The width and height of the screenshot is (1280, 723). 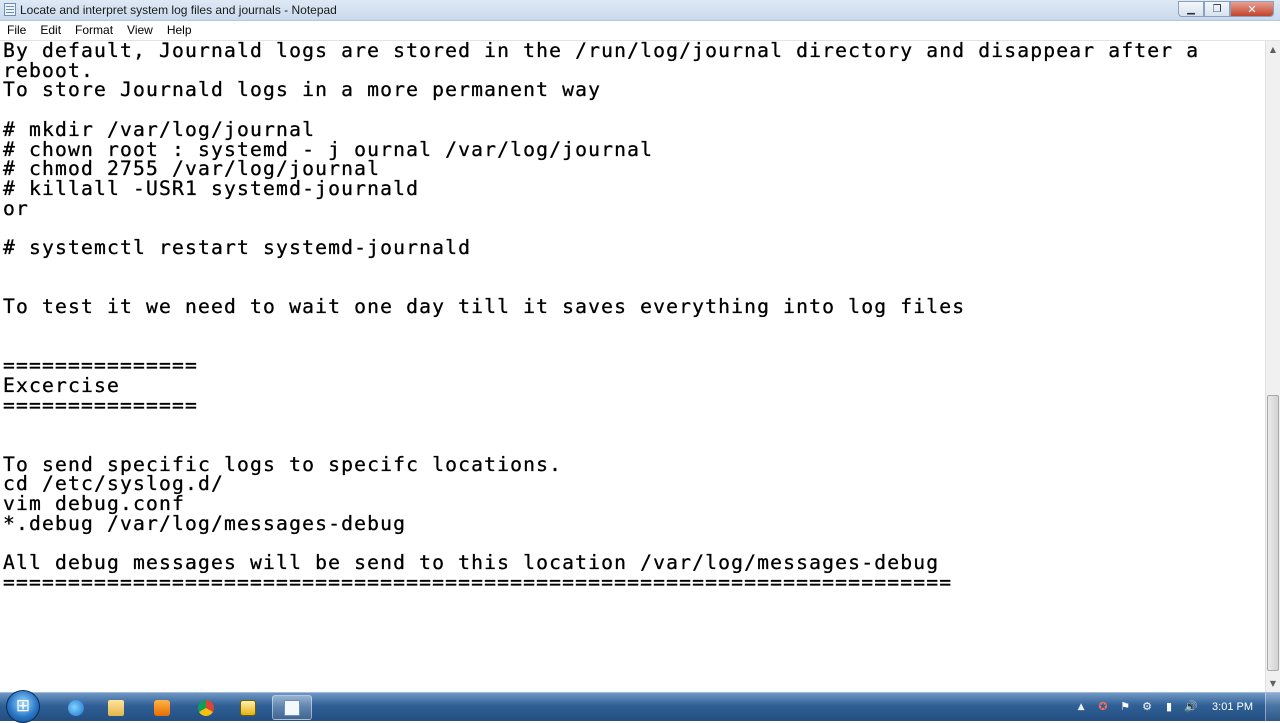 I want to click on minimize-icon: ▁, so click(x=1191, y=9).